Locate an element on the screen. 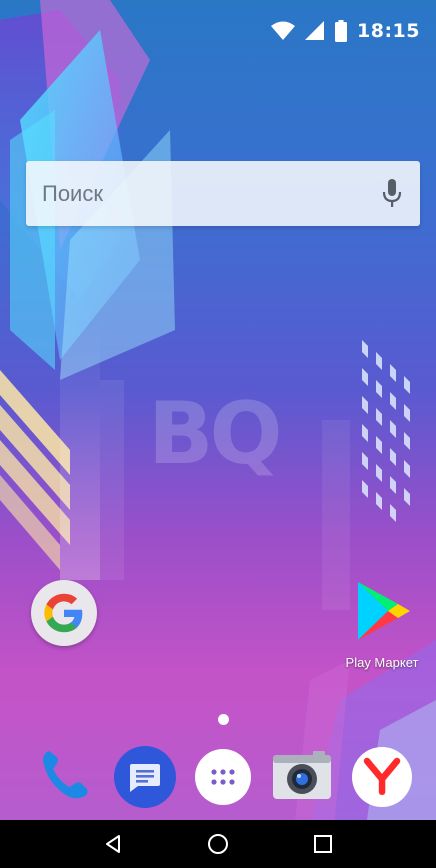 The image size is (436, 868). google-app is located at coordinates (64, 613).